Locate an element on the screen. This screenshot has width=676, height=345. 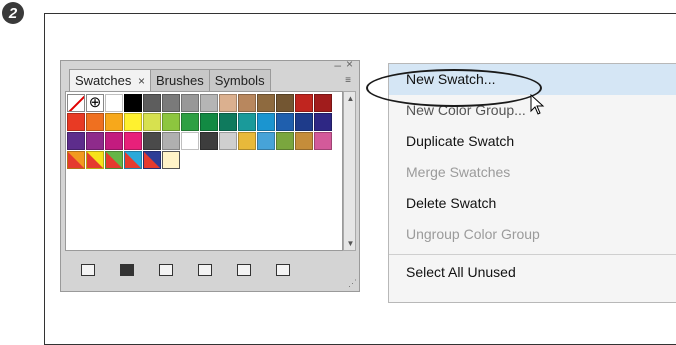
swatch-color-group-folder-icon is located at coordinates (171, 160).